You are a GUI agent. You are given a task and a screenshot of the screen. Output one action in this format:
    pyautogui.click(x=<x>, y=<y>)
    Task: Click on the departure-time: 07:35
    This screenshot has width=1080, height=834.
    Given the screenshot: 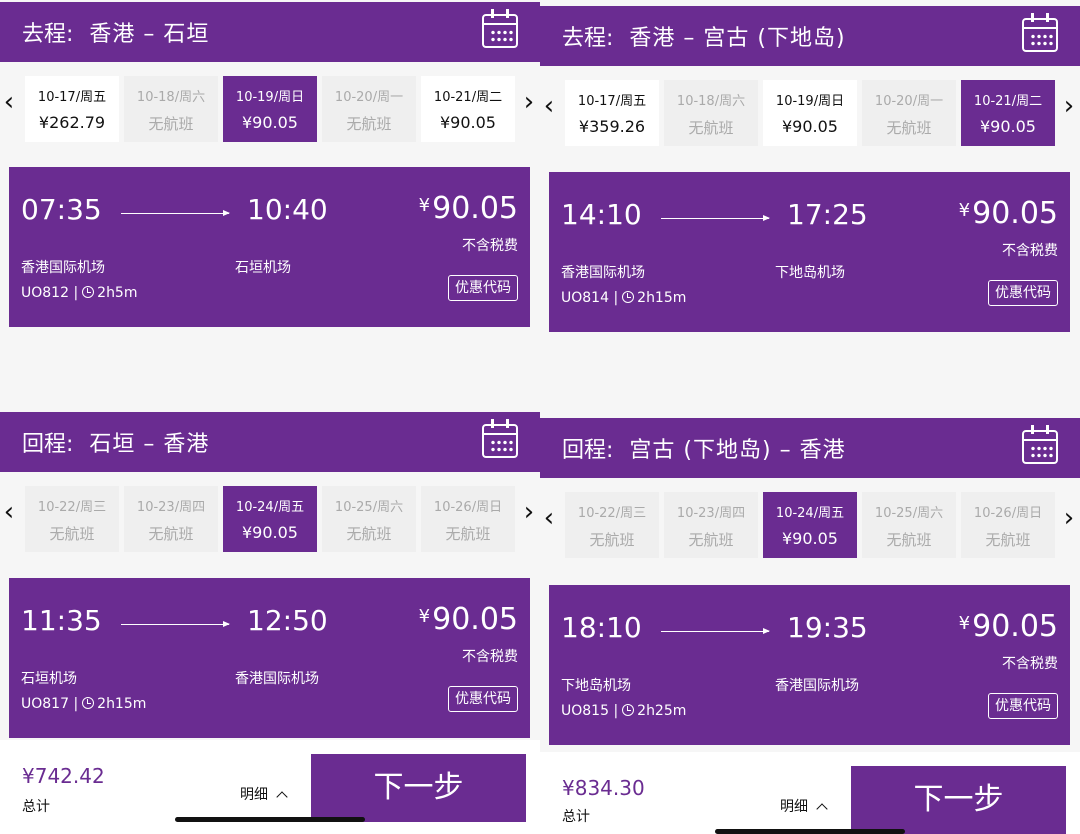 What is the action you would take?
    pyautogui.click(x=61, y=209)
    